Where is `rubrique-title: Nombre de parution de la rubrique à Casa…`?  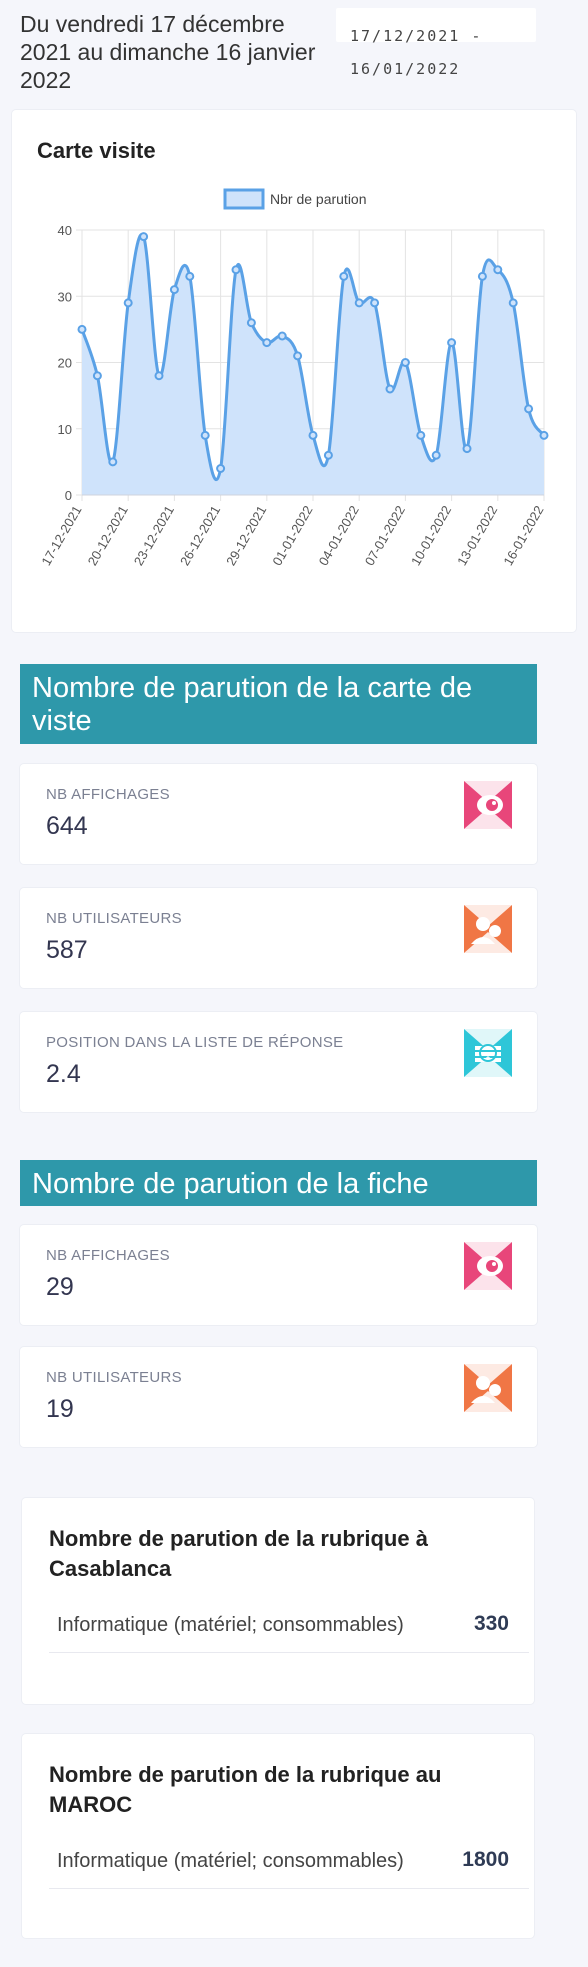 rubrique-title: Nombre de parution de la rubrique à Casa… is located at coordinates (238, 1553).